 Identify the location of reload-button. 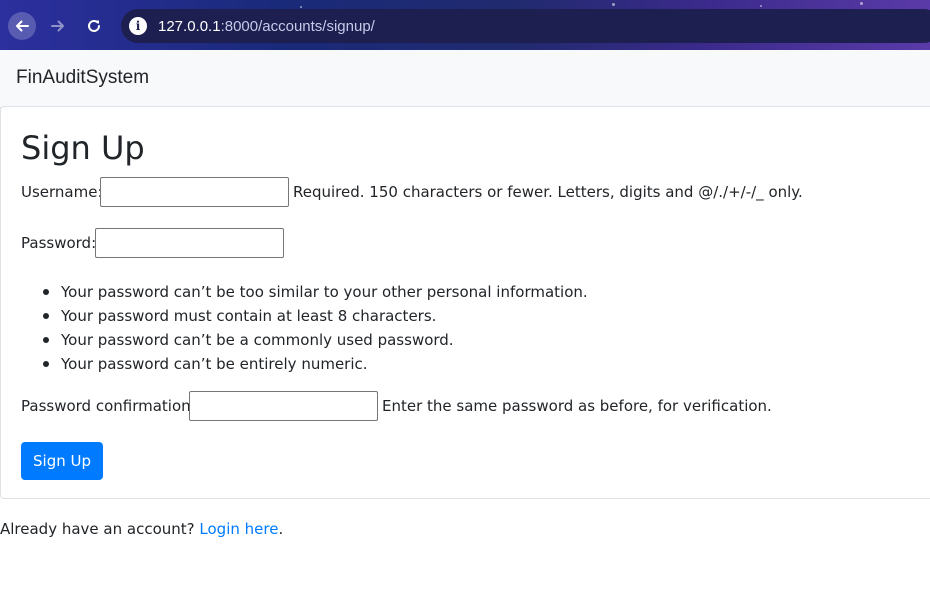
(94, 26).